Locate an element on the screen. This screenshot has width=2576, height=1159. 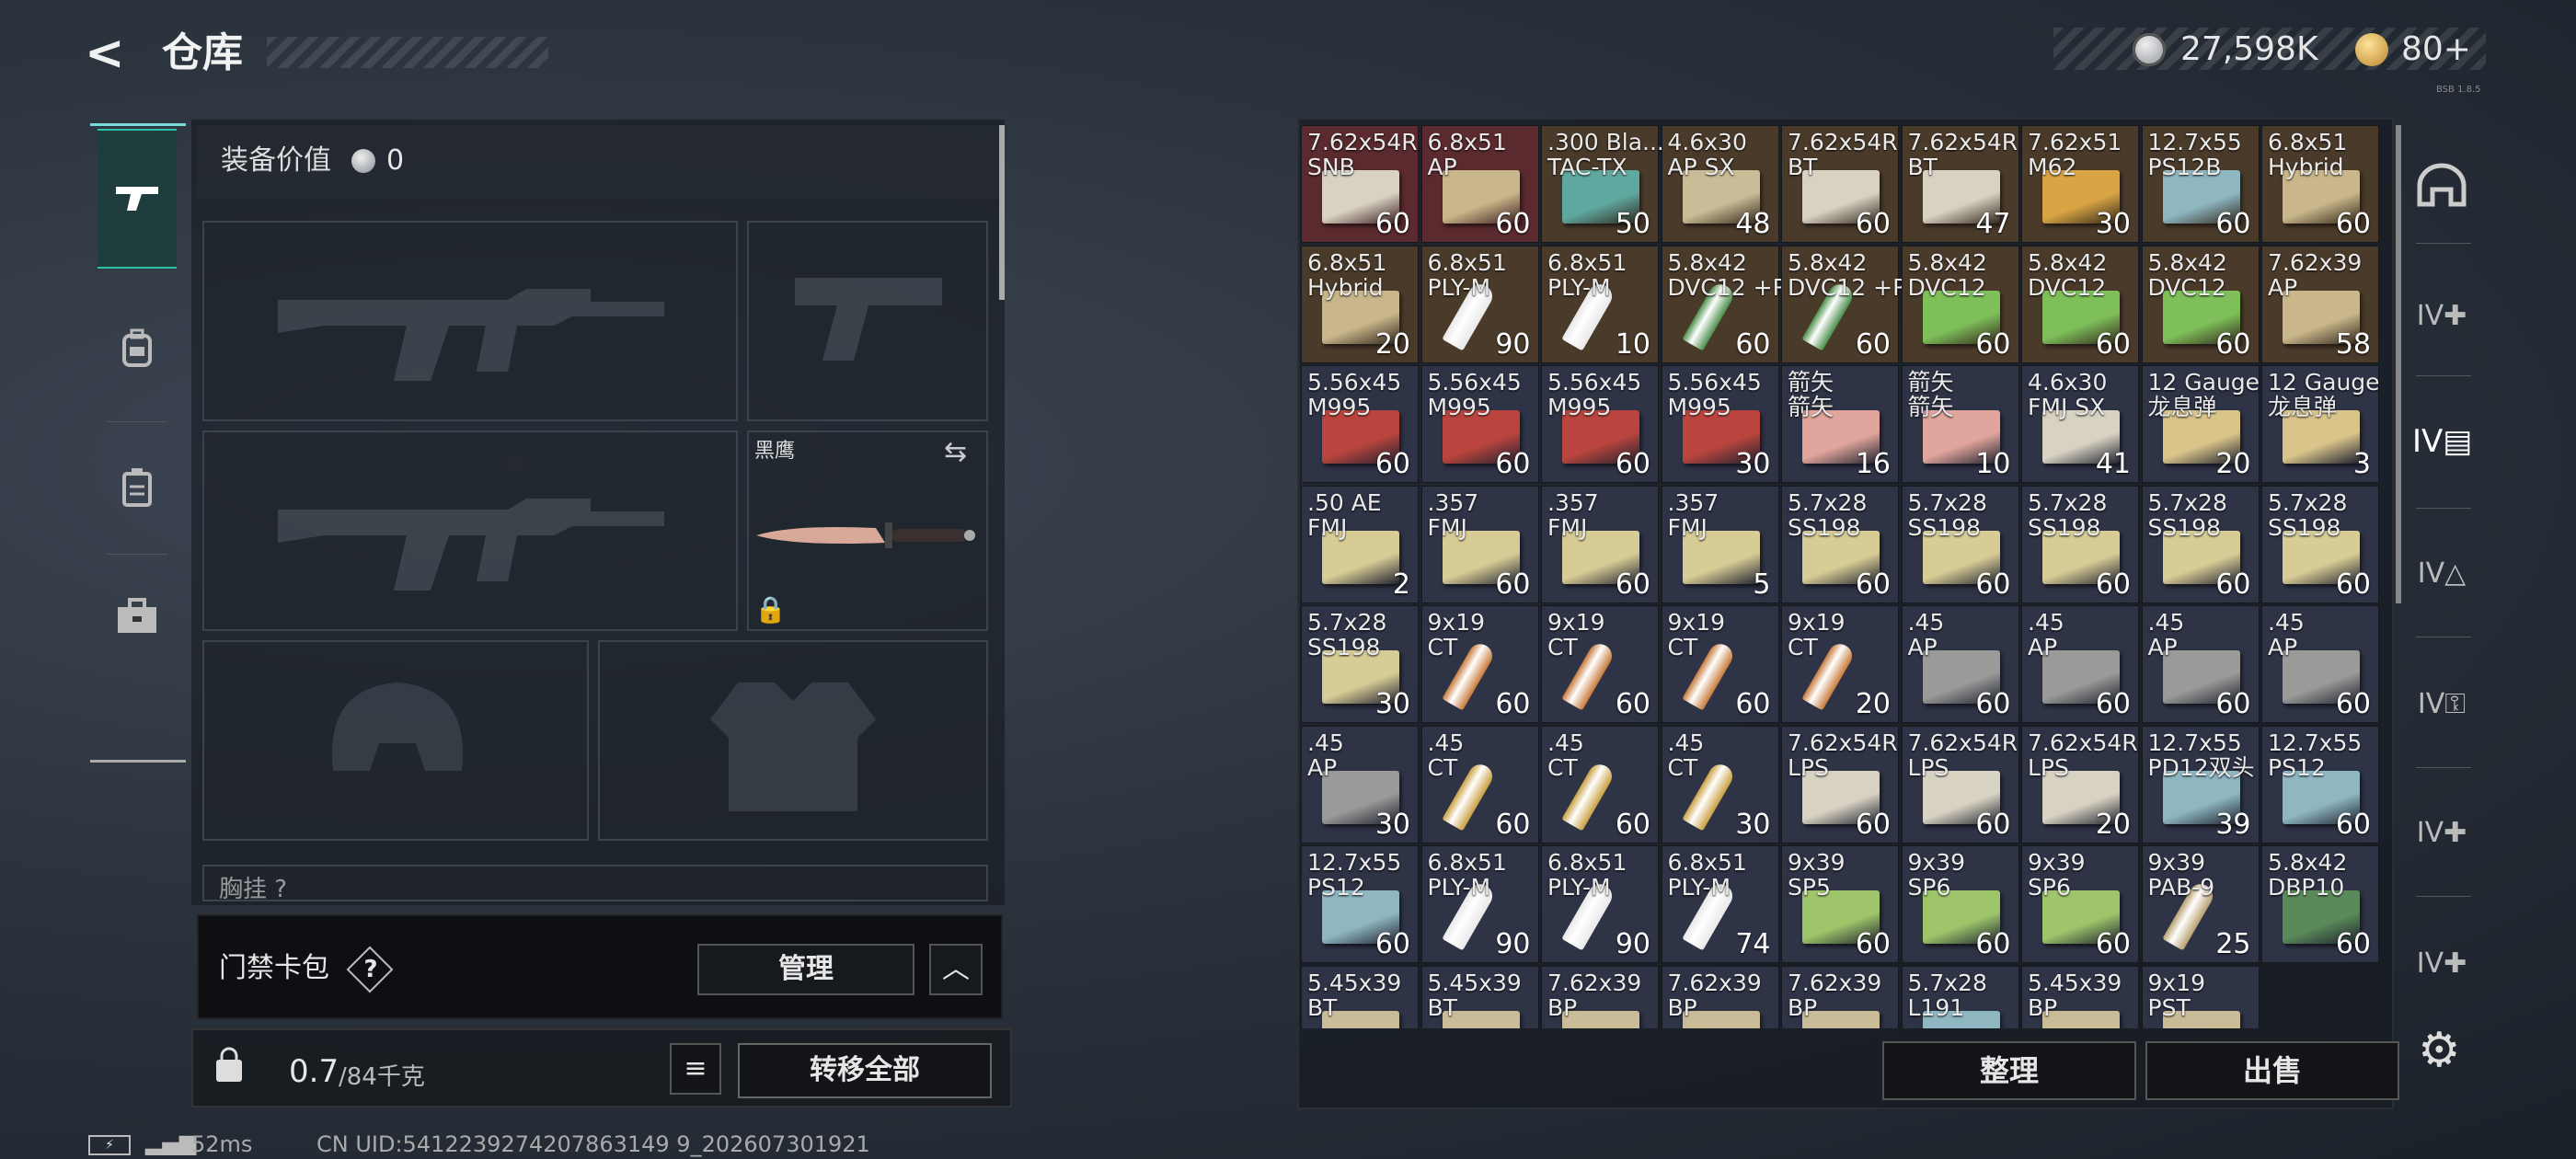
iv-key-icon: IV⚿ is located at coordinates (2441, 704).